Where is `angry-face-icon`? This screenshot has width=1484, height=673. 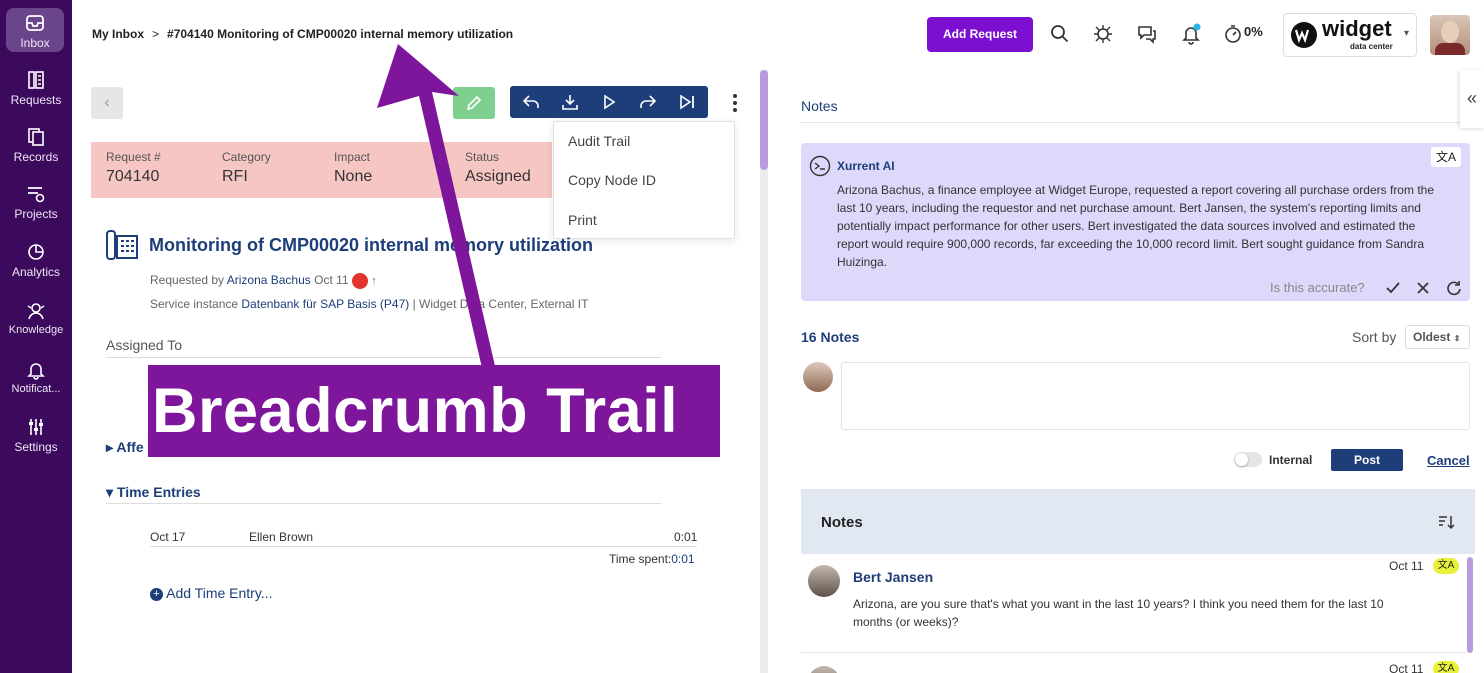
angry-face-icon is located at coordinates (359, 281).